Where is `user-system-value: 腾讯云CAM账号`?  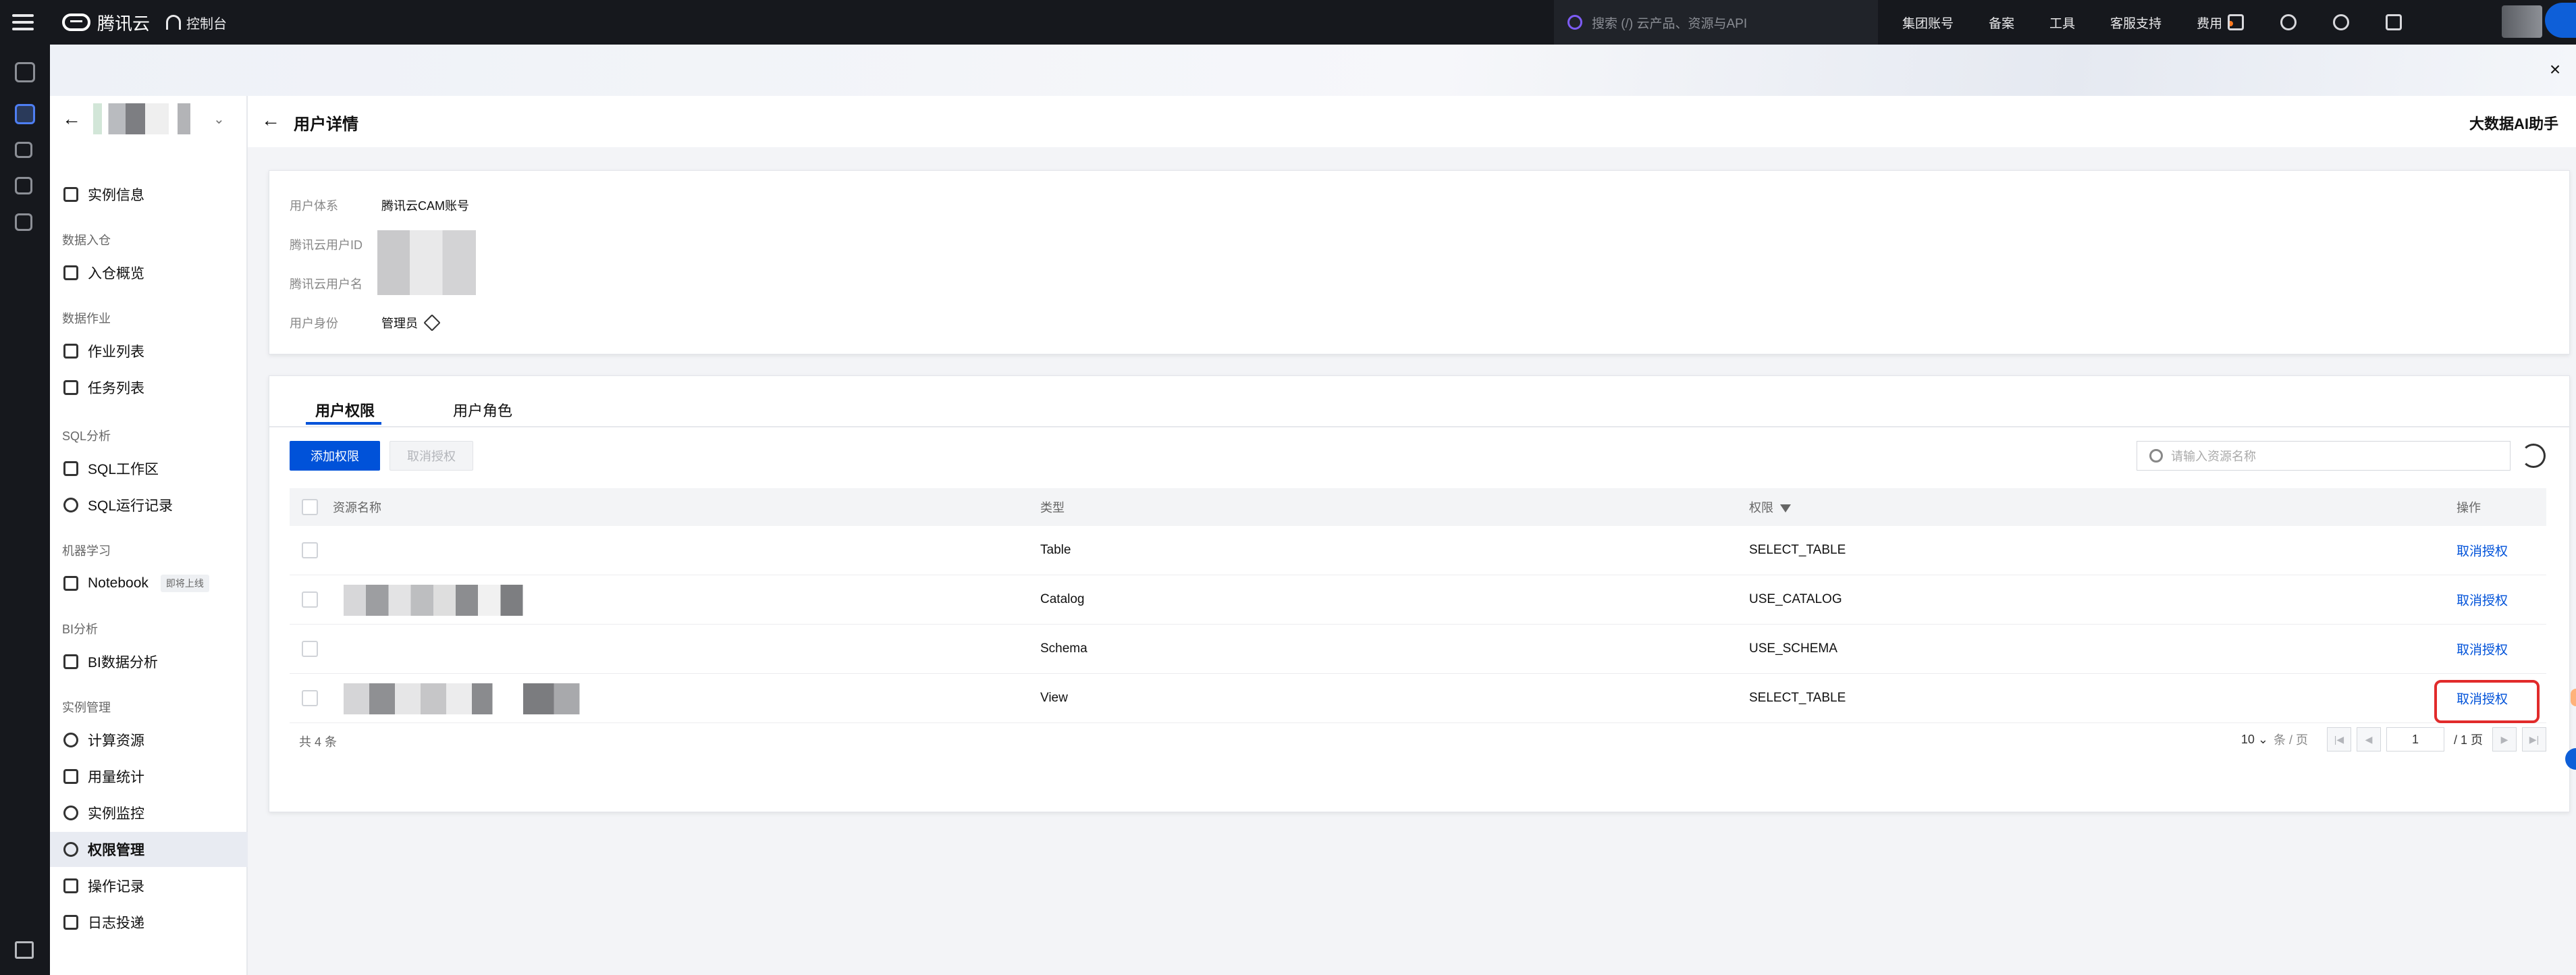
user-system-value: 腾讯云CAM账号 is located at coordinates (425, 206).